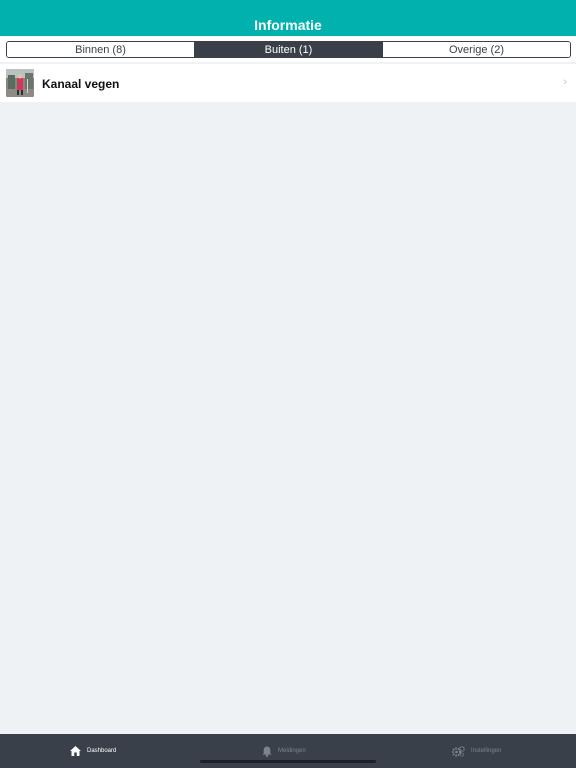 The image size is (576, 768). I want to click on item-thumbnail, so click(20, 83).